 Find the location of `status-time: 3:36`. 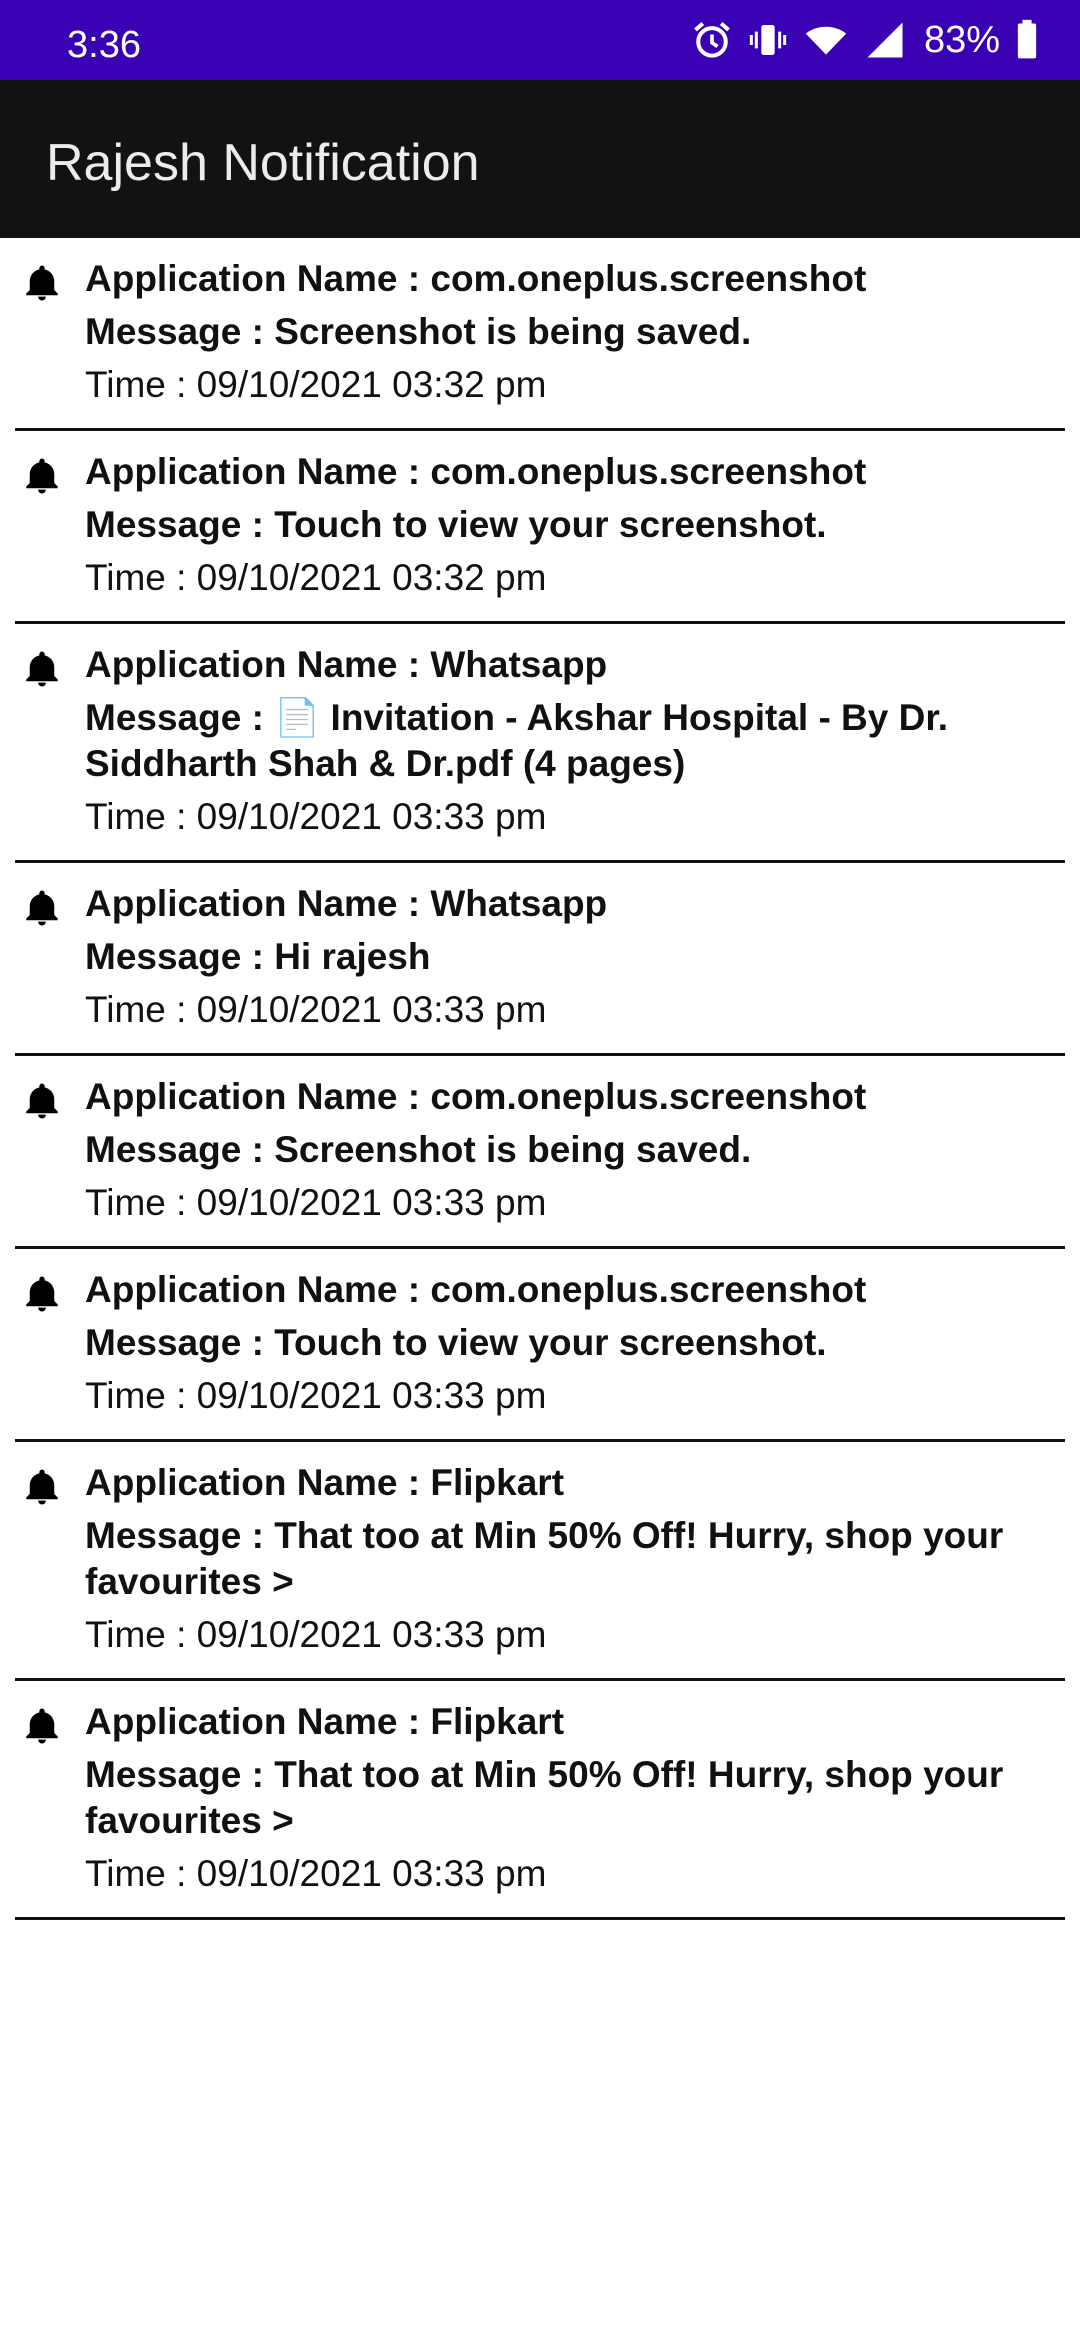

status-time: 3:36 is located at coordinates (104, 45).